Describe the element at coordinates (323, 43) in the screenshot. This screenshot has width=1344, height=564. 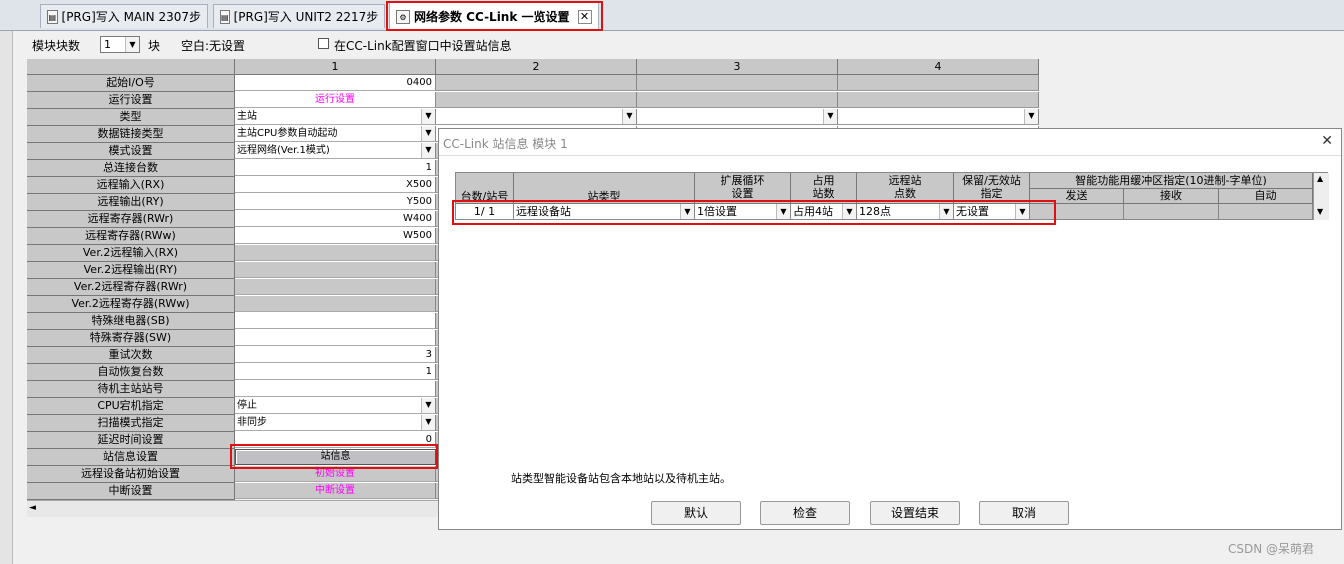
I see `station-info-checkbox` at that location.